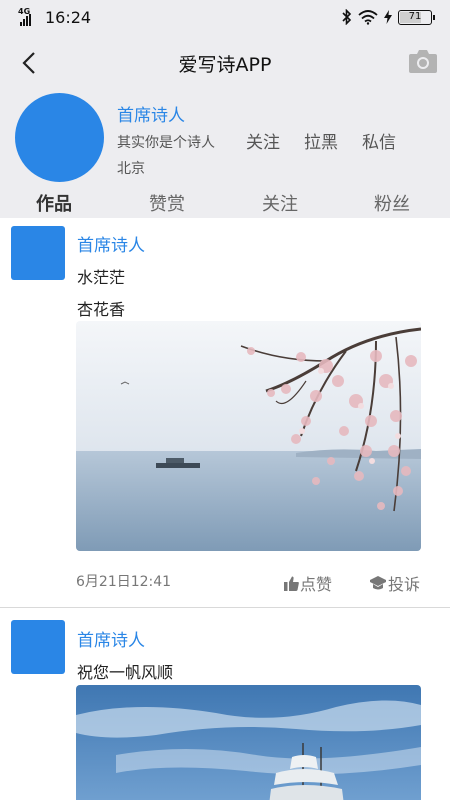 The image size is (450, 800). I want to click on nav-bar: 爱写诗APP, so click(225, 63).